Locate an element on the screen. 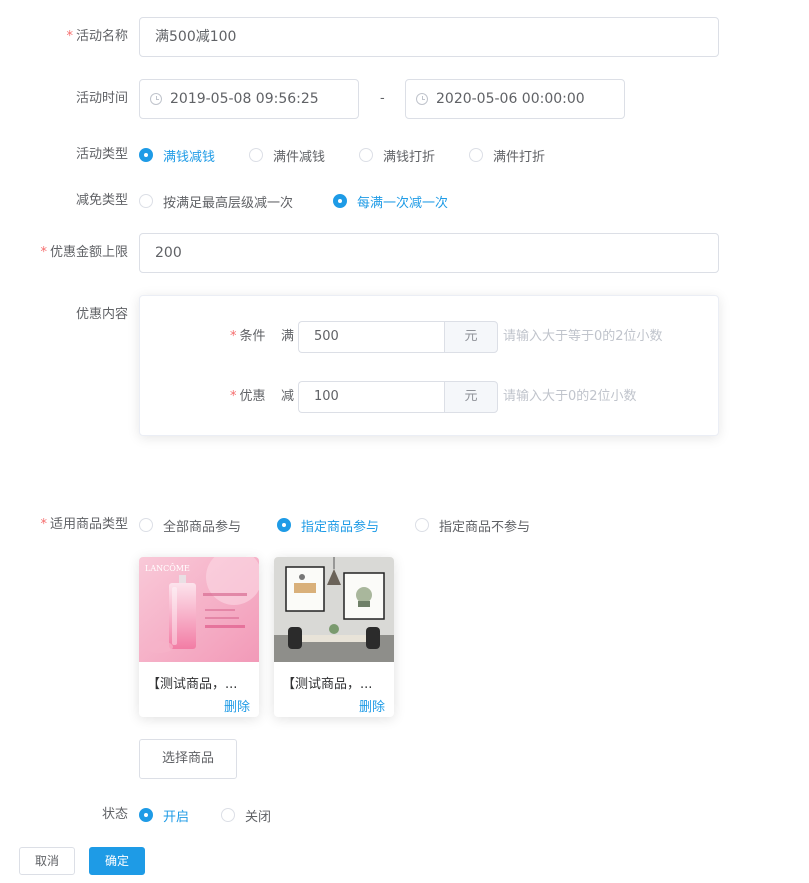  goods-type-label: * 适用商品类型 is located at coordinates (84, 524).